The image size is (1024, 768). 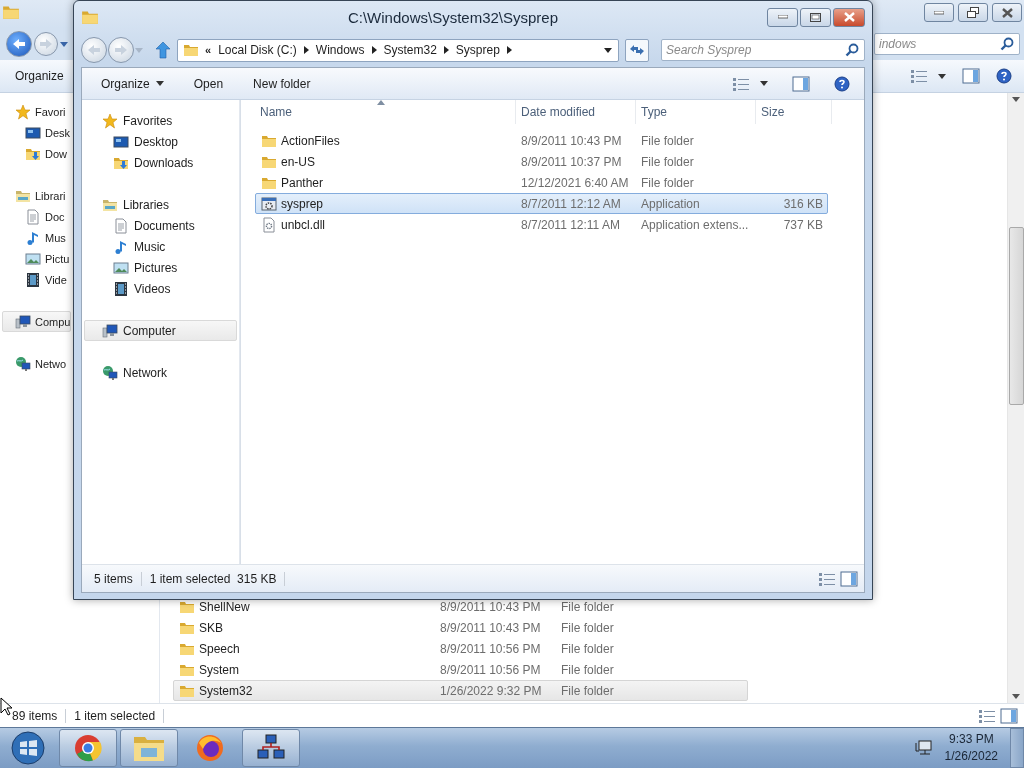 What do you see at coordinates (696, 112) in the screenshot?
I see `column-header: Type` at bounding box center [696, 112].